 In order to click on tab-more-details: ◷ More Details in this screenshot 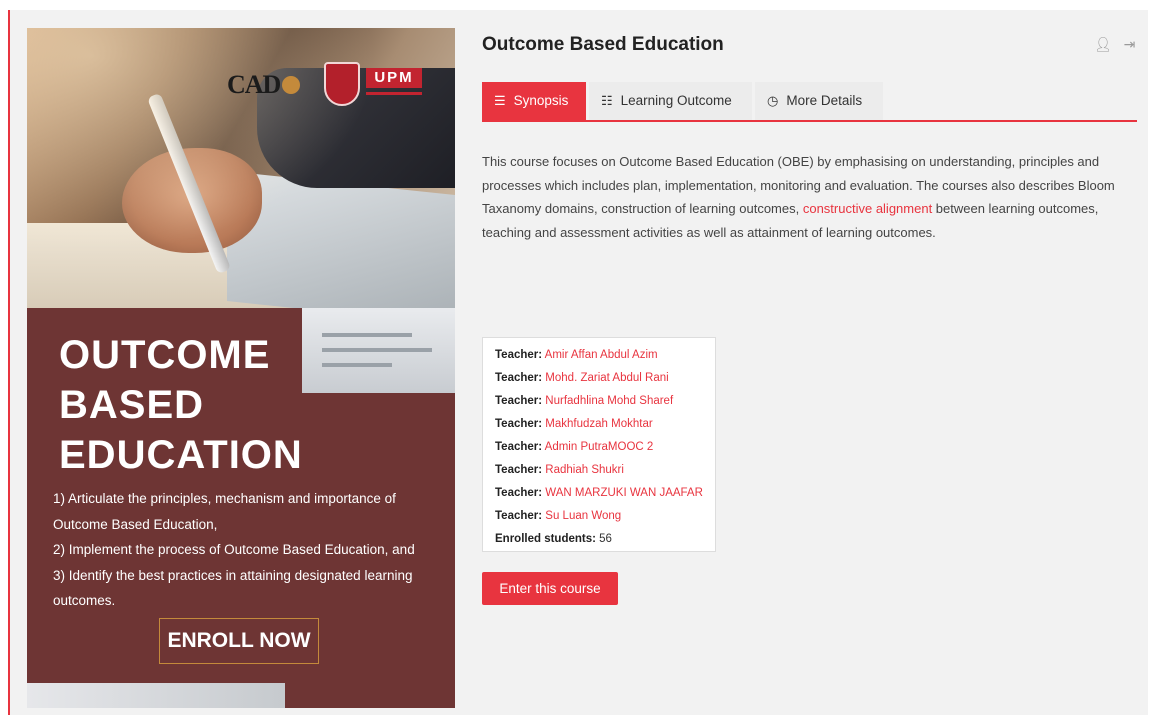, I will do `click(819, 101)`.